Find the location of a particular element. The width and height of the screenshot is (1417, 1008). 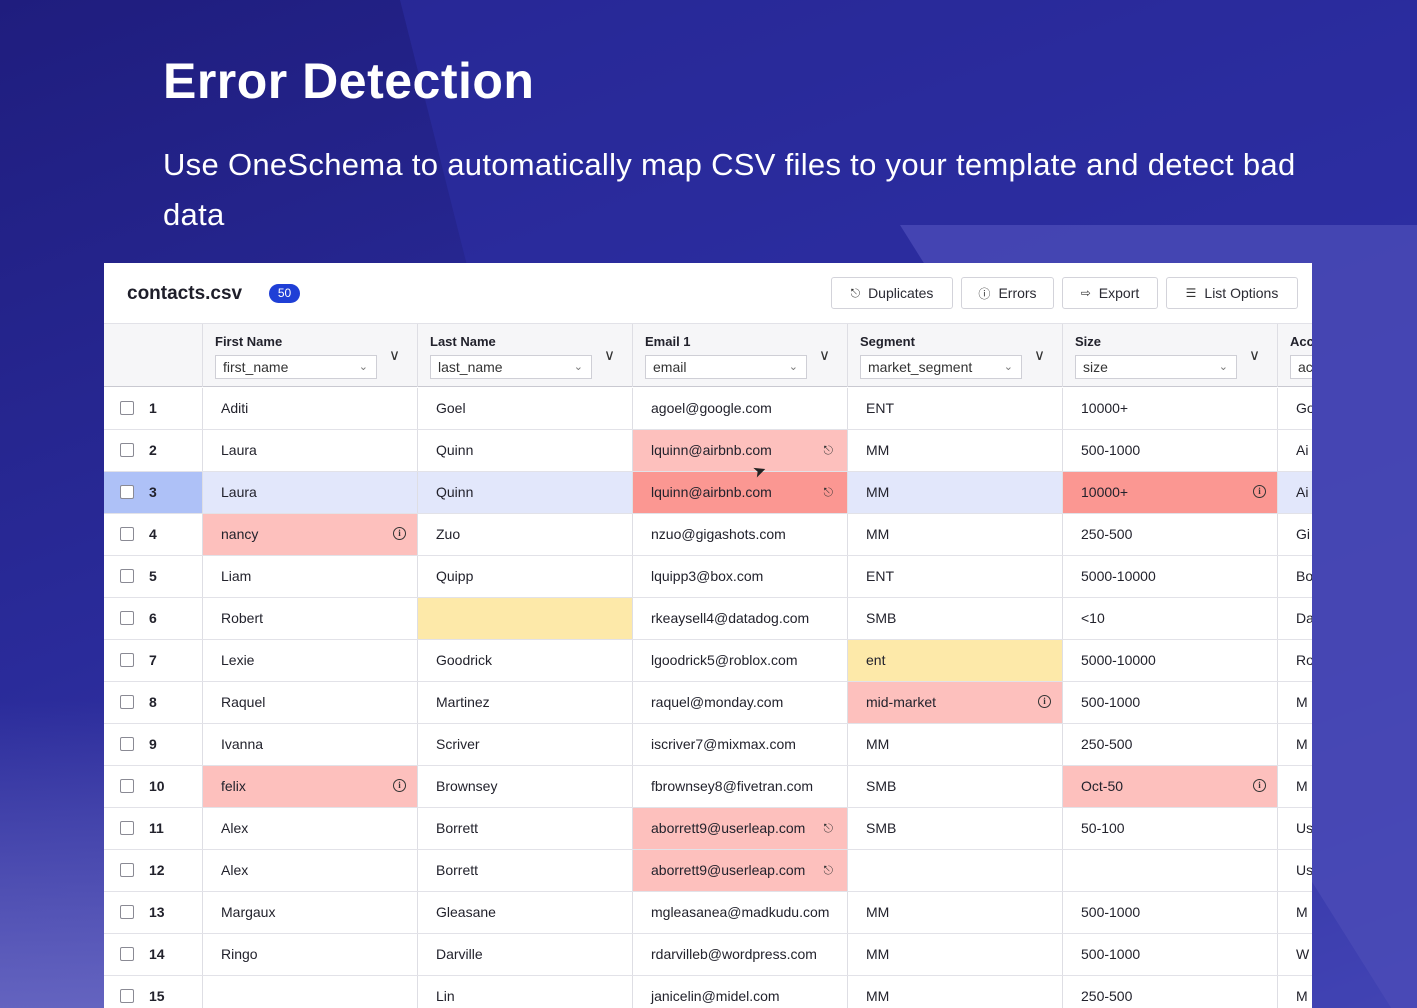

table-row: 1 Aditi Goel agoel@google.com ENT 10000+ Go is located at coordinates (708, 409).